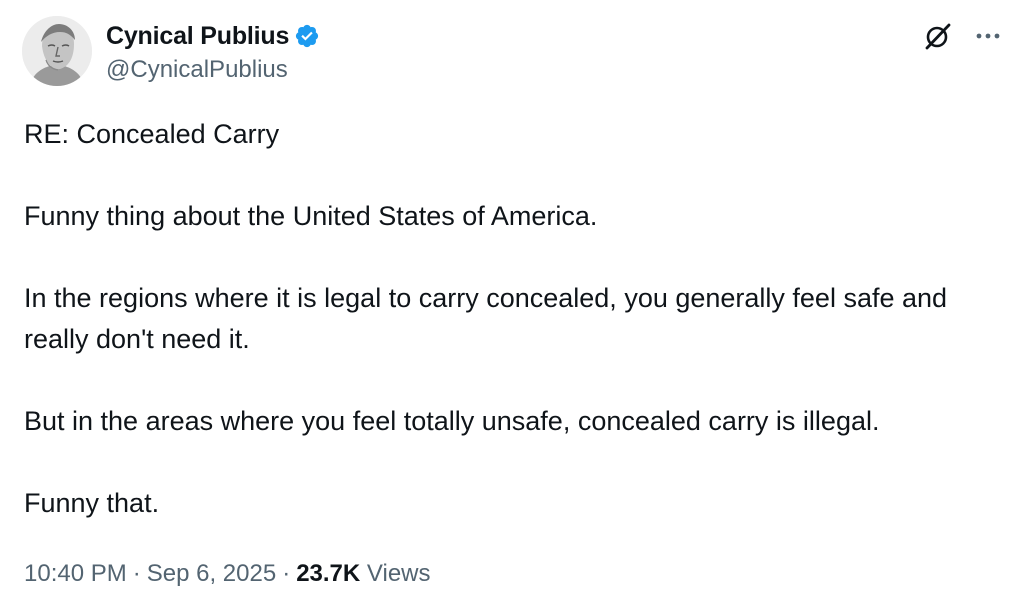 This screenshot has height=607, width=1024. I want to click on author-display-name: Cynical Publius, so click(197, 36).